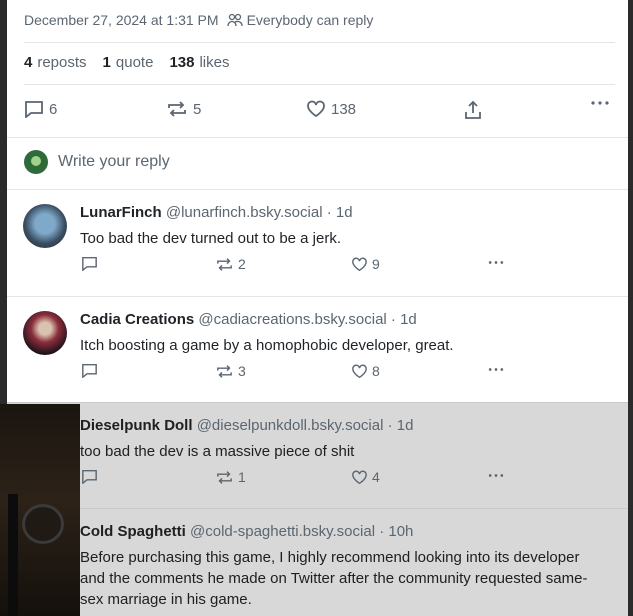  I want to click on users-icon, so click(234, 20).